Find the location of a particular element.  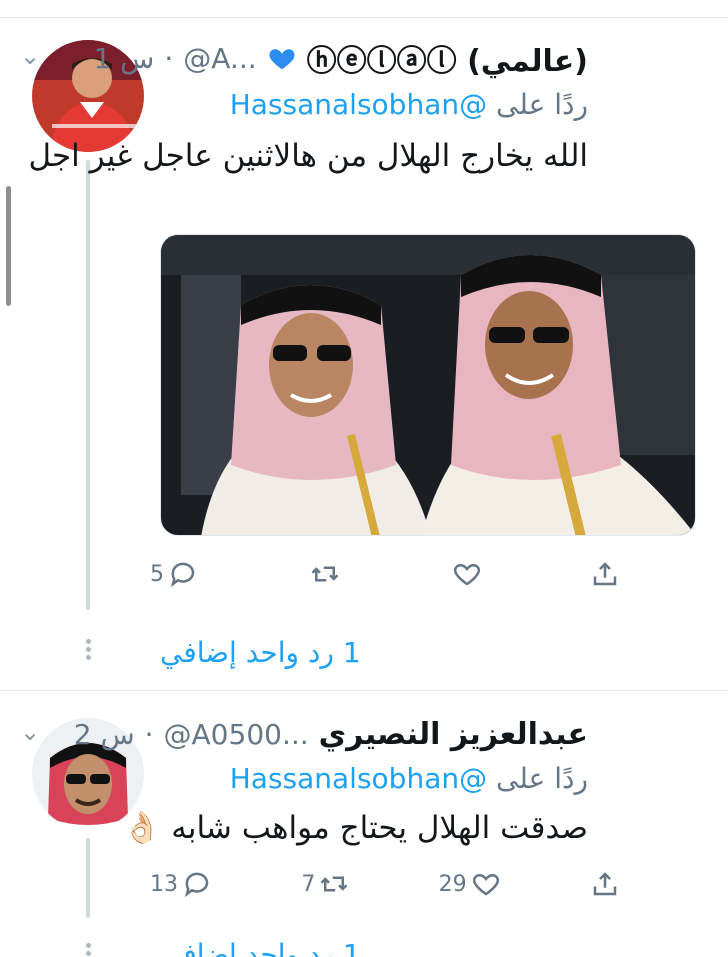

timestamp: 2 س is located at coordinates (104, 734).